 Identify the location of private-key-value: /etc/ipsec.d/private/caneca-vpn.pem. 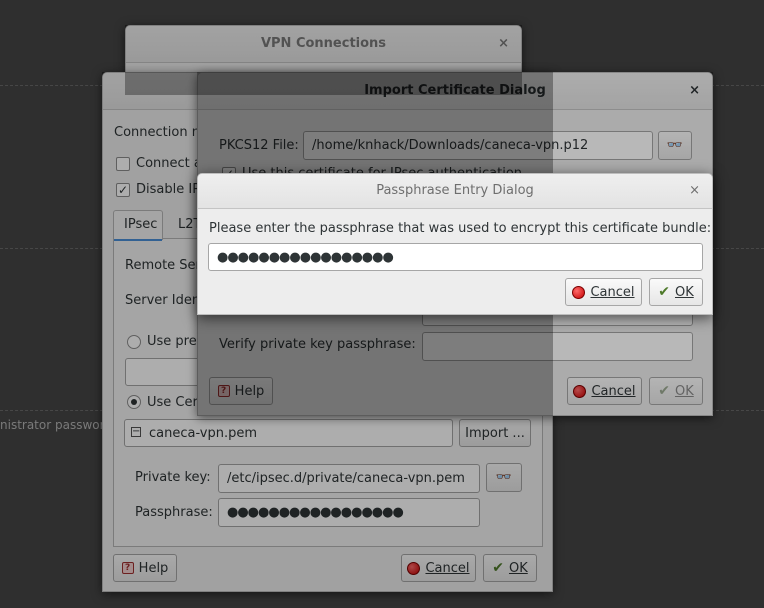
(346, 478).